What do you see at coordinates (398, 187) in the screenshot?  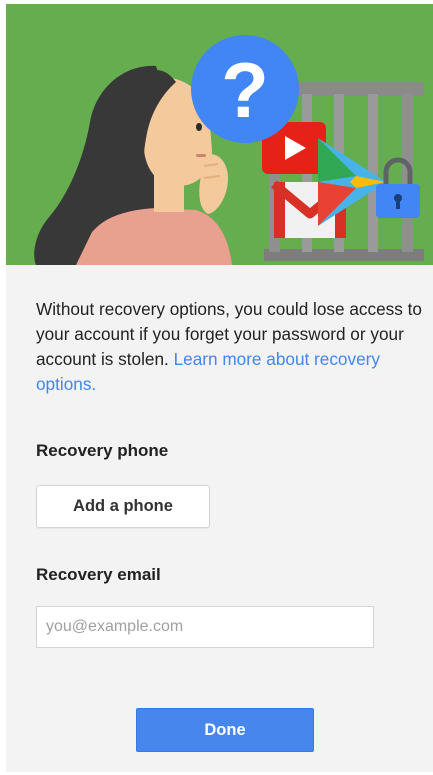 I see `padlock-icon` at bounding box center [398, 187].